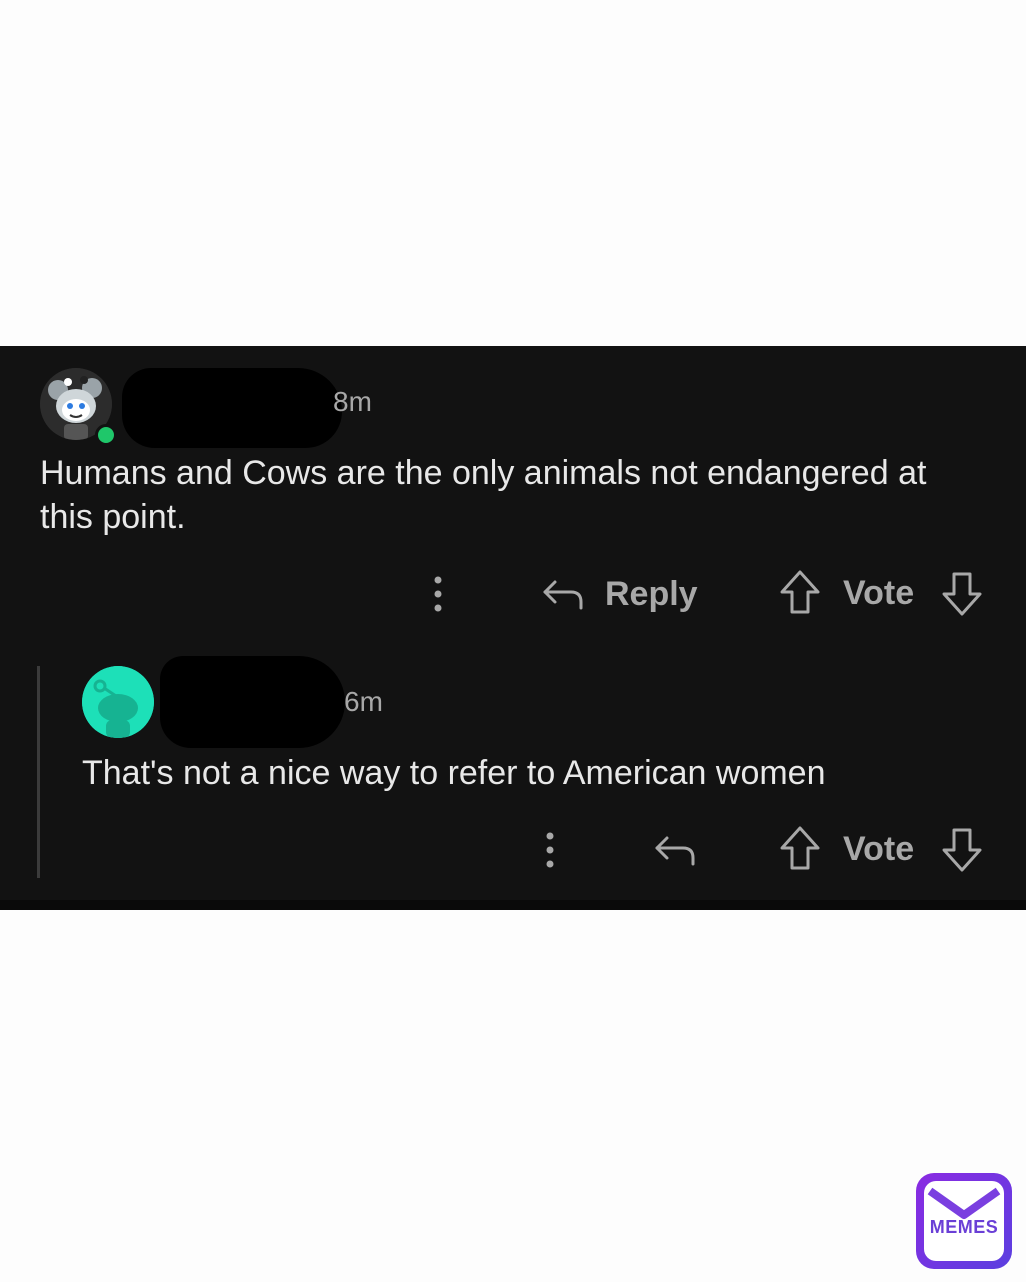  I want to click on reply-button: Reply, so click(619, 594).